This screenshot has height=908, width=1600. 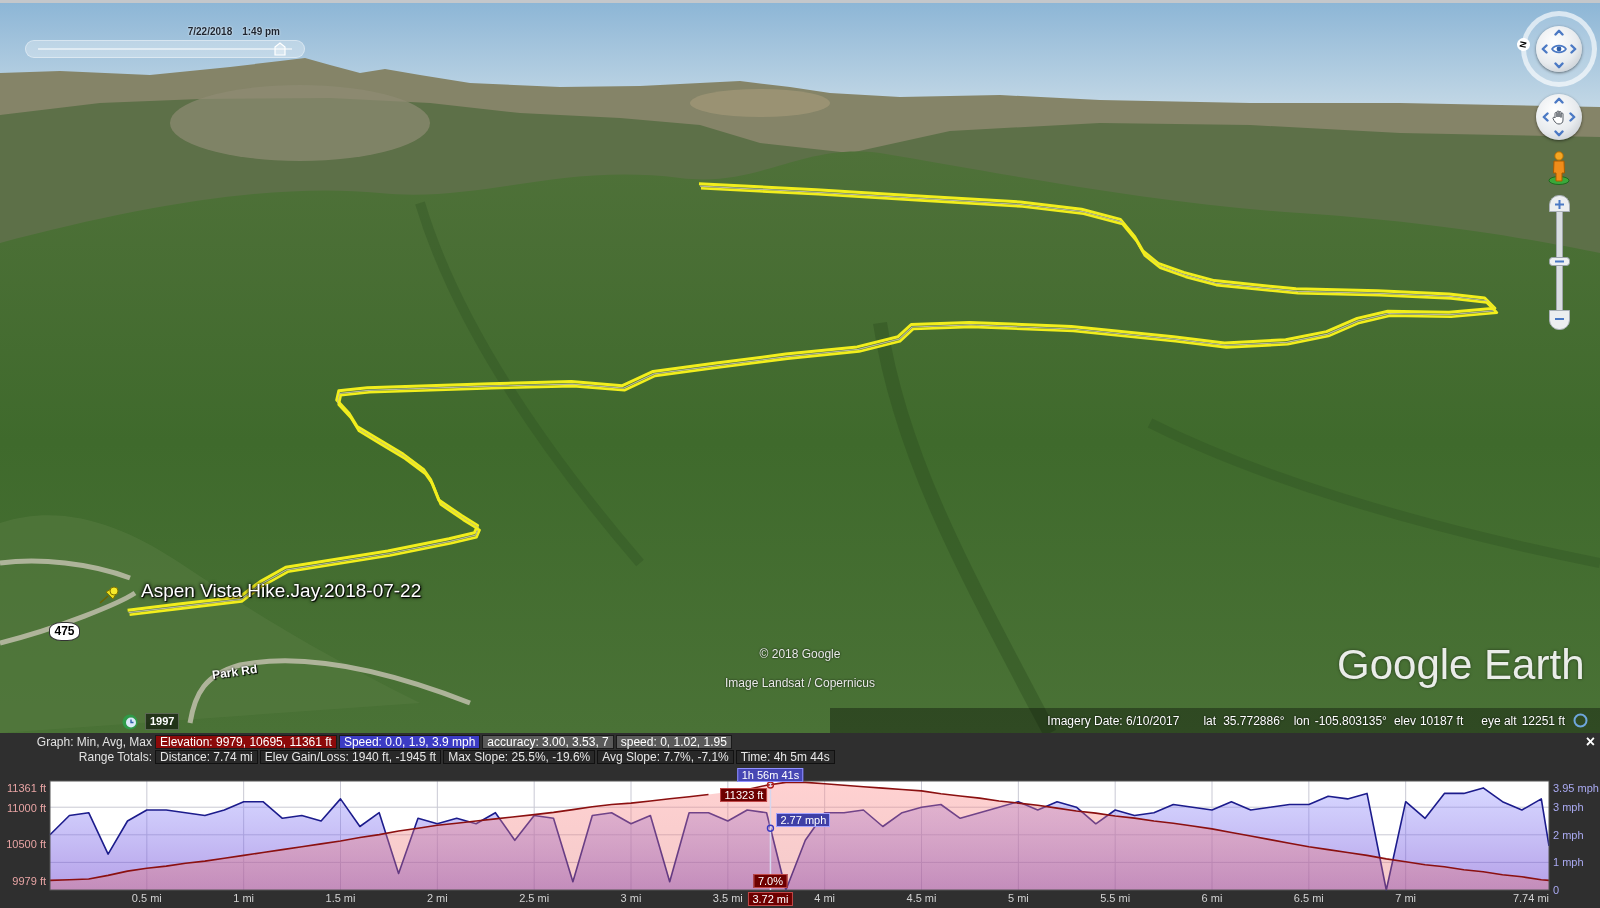 What do you see at coordinates (1530, 898) in the screenshot?
I see `x-axis-tick-label: 7.74 mi` at bounding box center [1530, 898].